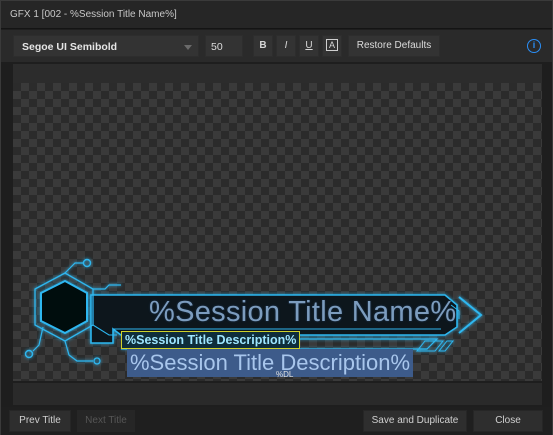 The height and width of the screenshot is (435, 553). I want to click on restore-defaults-button: Restore Defaults, so click(394, 46).